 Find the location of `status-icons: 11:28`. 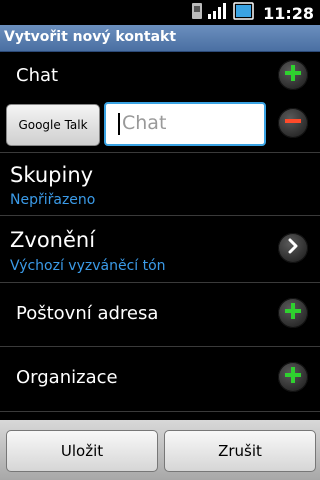

status-icons: 11:28 is located at coordinates (252, 13).